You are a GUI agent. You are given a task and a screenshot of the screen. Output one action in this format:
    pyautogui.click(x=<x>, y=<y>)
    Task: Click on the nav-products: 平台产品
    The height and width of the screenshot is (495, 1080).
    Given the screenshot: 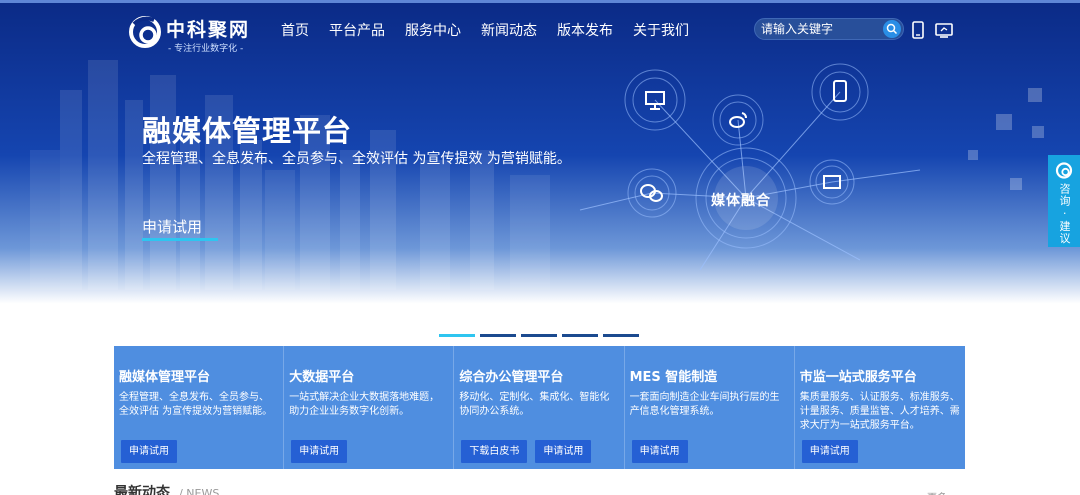 What is the action you would take?
    pyautogui.click(x=357, y=30)
    